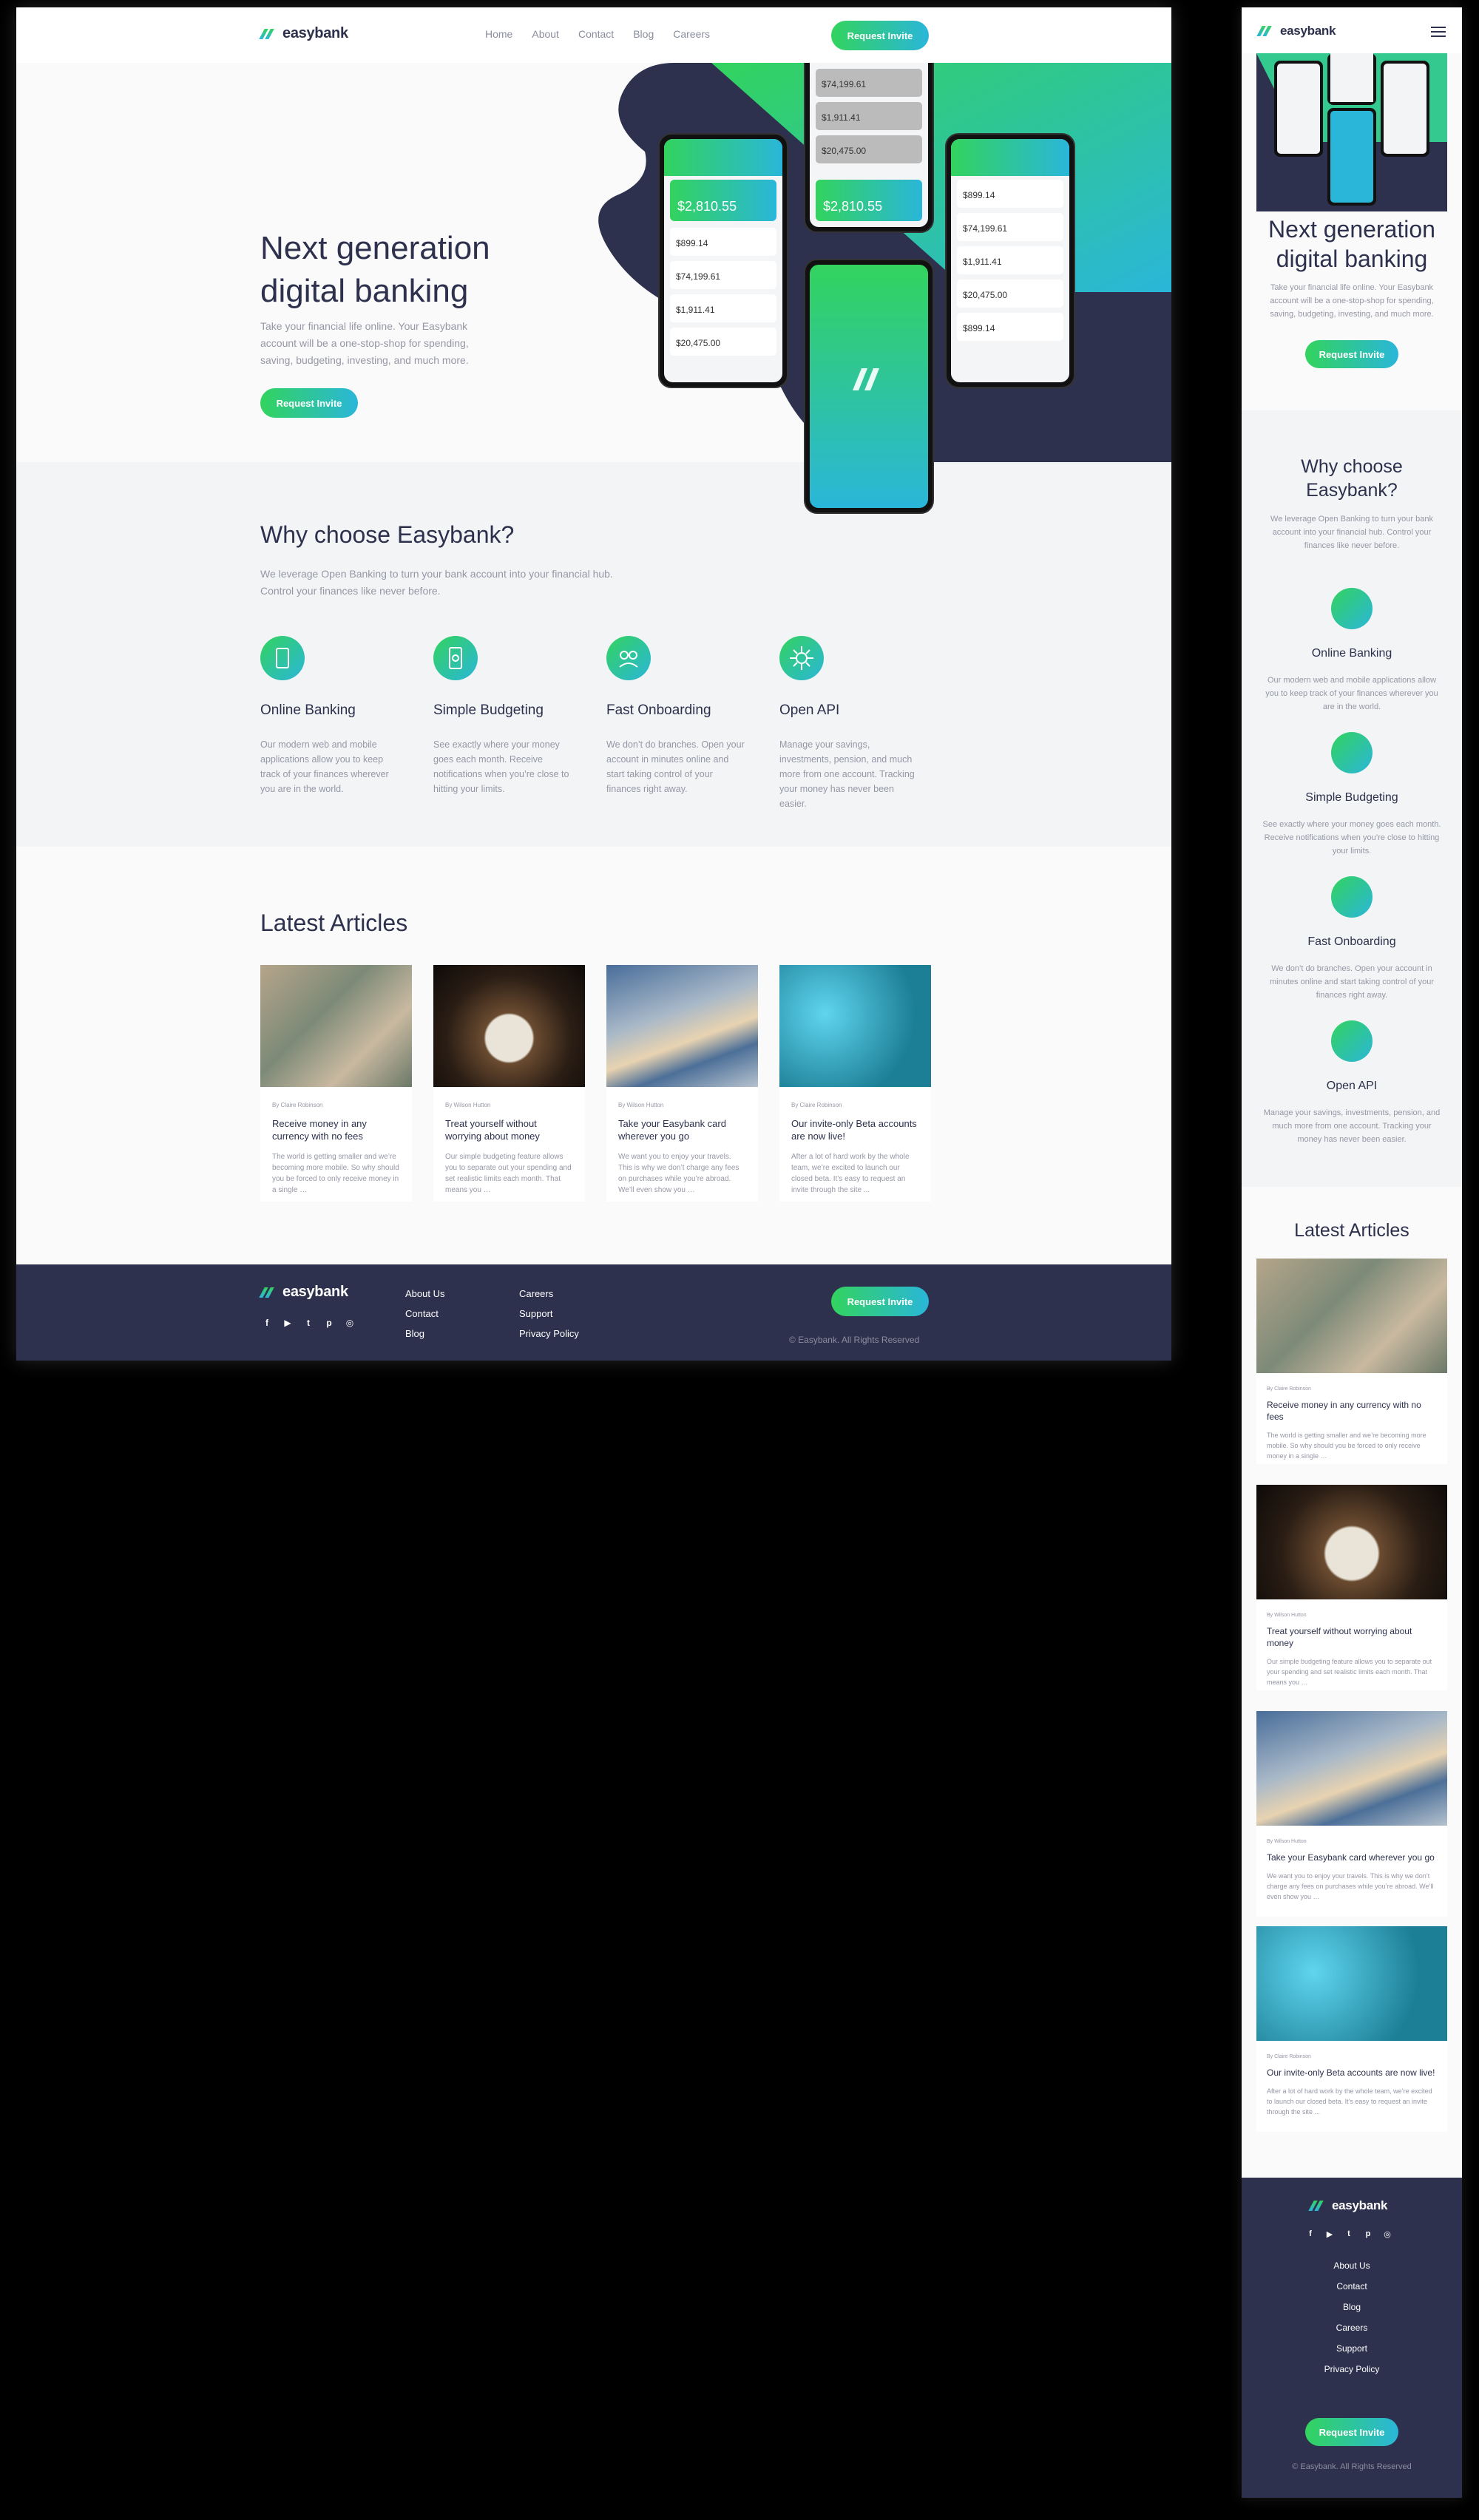 The width and height of the screenshot is (1479, 2520). What do you see at coordinates (546, 34) in the screenshot?
I see `nav-link-about: About` at bounding box center [546, 34].